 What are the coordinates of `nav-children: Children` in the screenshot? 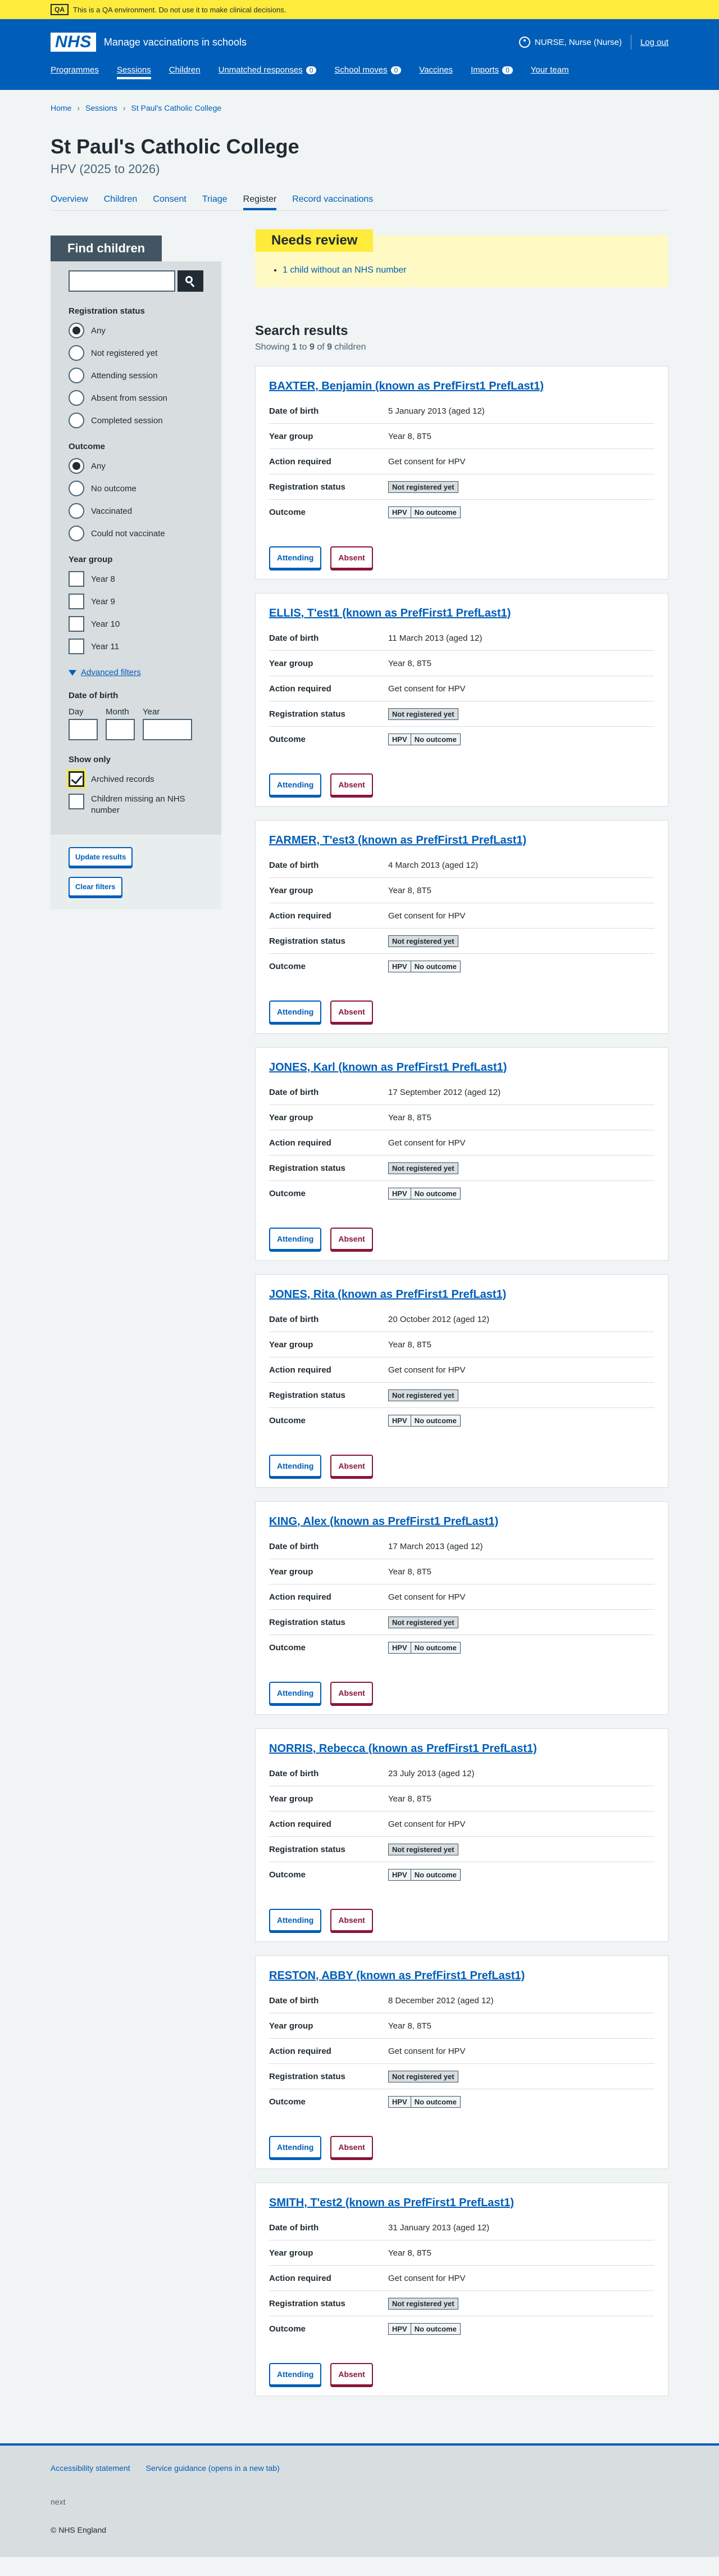 It's located at (185, 72).